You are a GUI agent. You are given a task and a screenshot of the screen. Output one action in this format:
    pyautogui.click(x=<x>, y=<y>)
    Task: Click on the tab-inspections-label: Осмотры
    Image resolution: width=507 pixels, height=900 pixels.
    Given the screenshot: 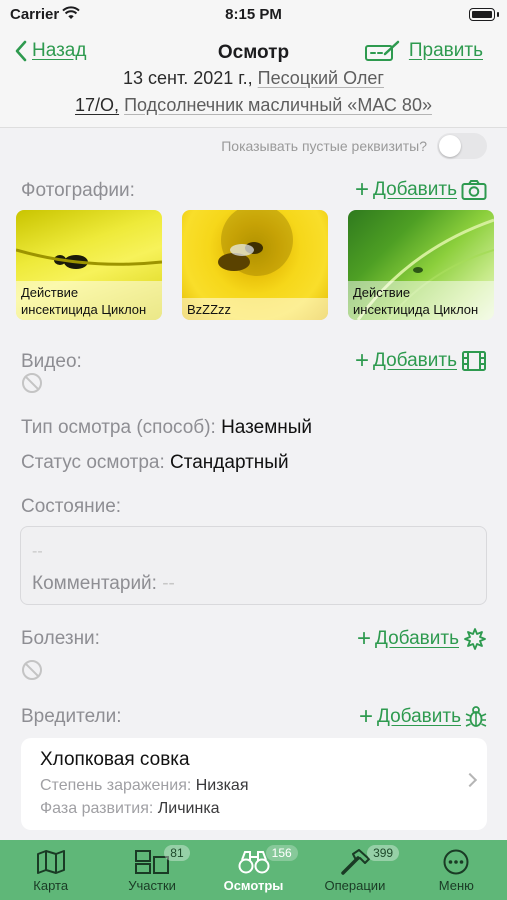 What is the action you would take?
    pyautogui.click(x=253, y=885)
    